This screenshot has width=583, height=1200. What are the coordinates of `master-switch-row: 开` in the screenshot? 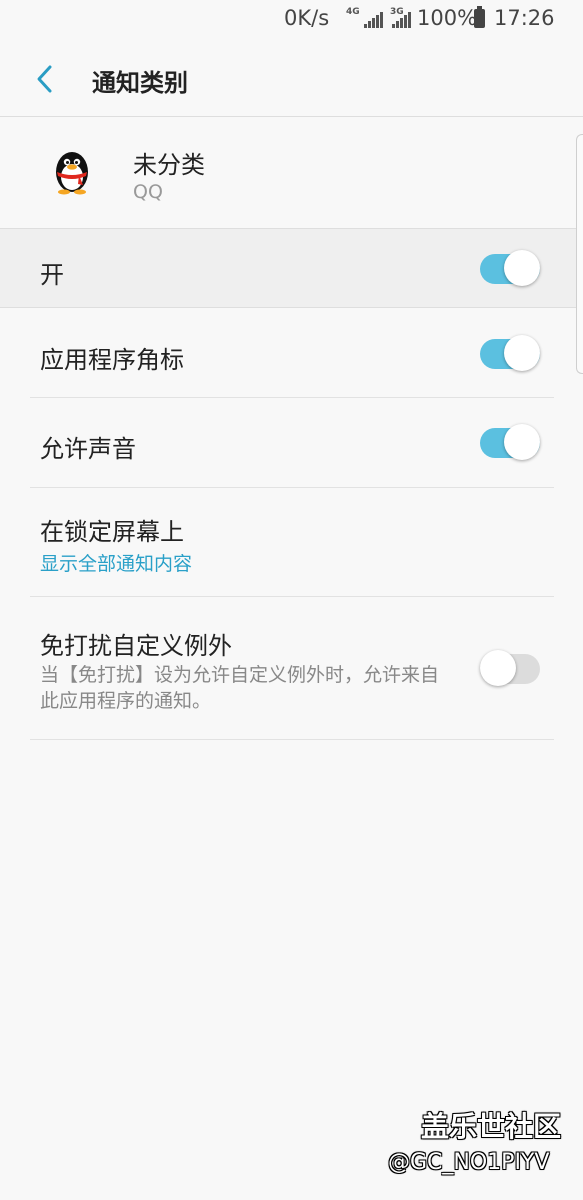 It's located at (291, 268).